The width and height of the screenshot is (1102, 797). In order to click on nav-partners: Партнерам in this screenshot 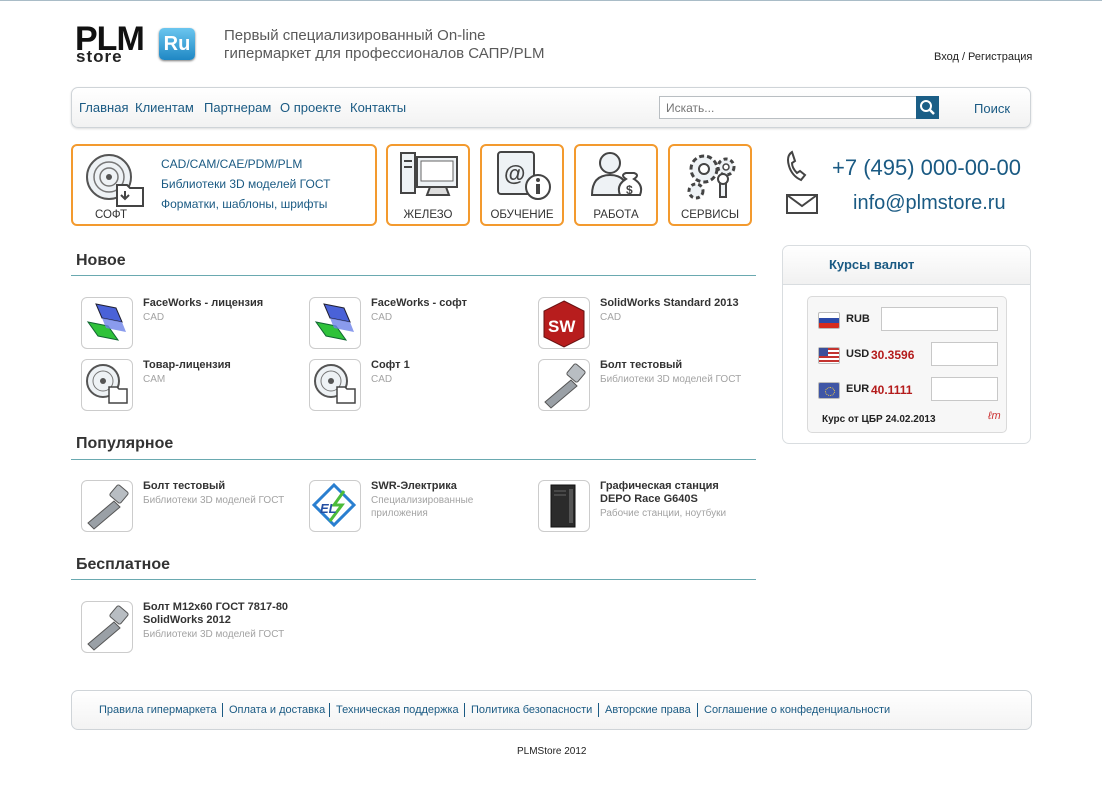, I will do `click(237, 107)`.